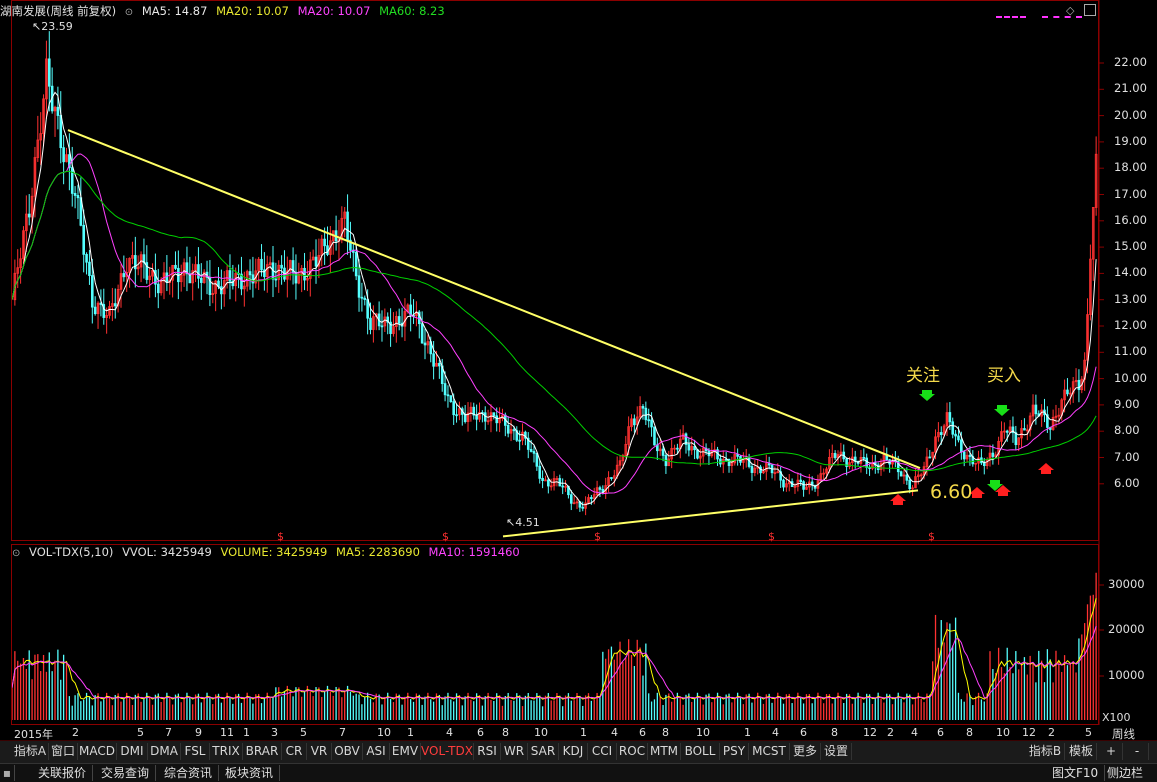  I want to click on tab-fsl: FSL, so click(195, 751).